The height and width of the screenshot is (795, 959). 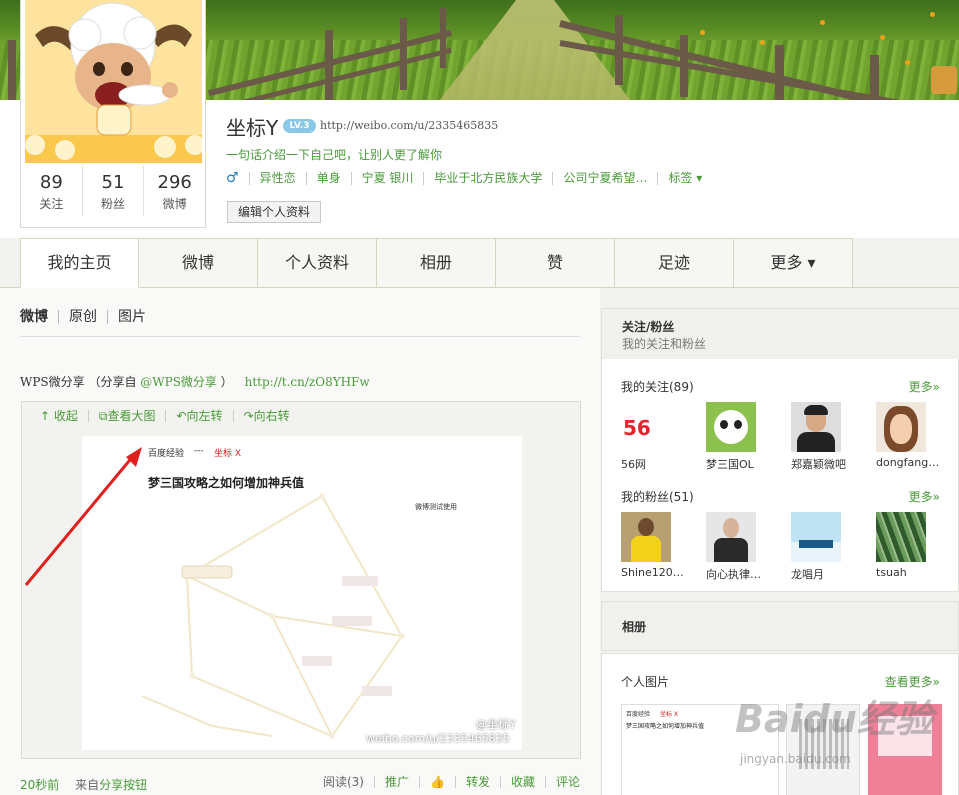 I want to click on comment-button: 评论, so click(x=563, y=782).